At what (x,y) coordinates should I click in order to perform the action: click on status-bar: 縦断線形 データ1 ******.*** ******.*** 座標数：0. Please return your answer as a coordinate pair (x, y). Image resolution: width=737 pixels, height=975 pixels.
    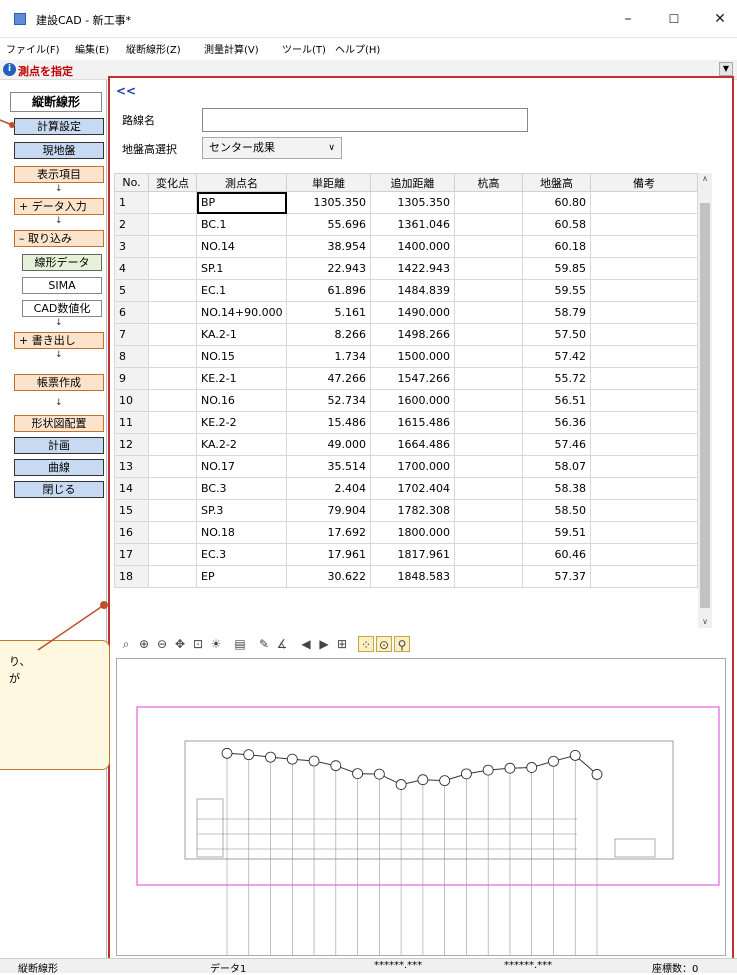
    Looking at the image, I should click on (368, 966).